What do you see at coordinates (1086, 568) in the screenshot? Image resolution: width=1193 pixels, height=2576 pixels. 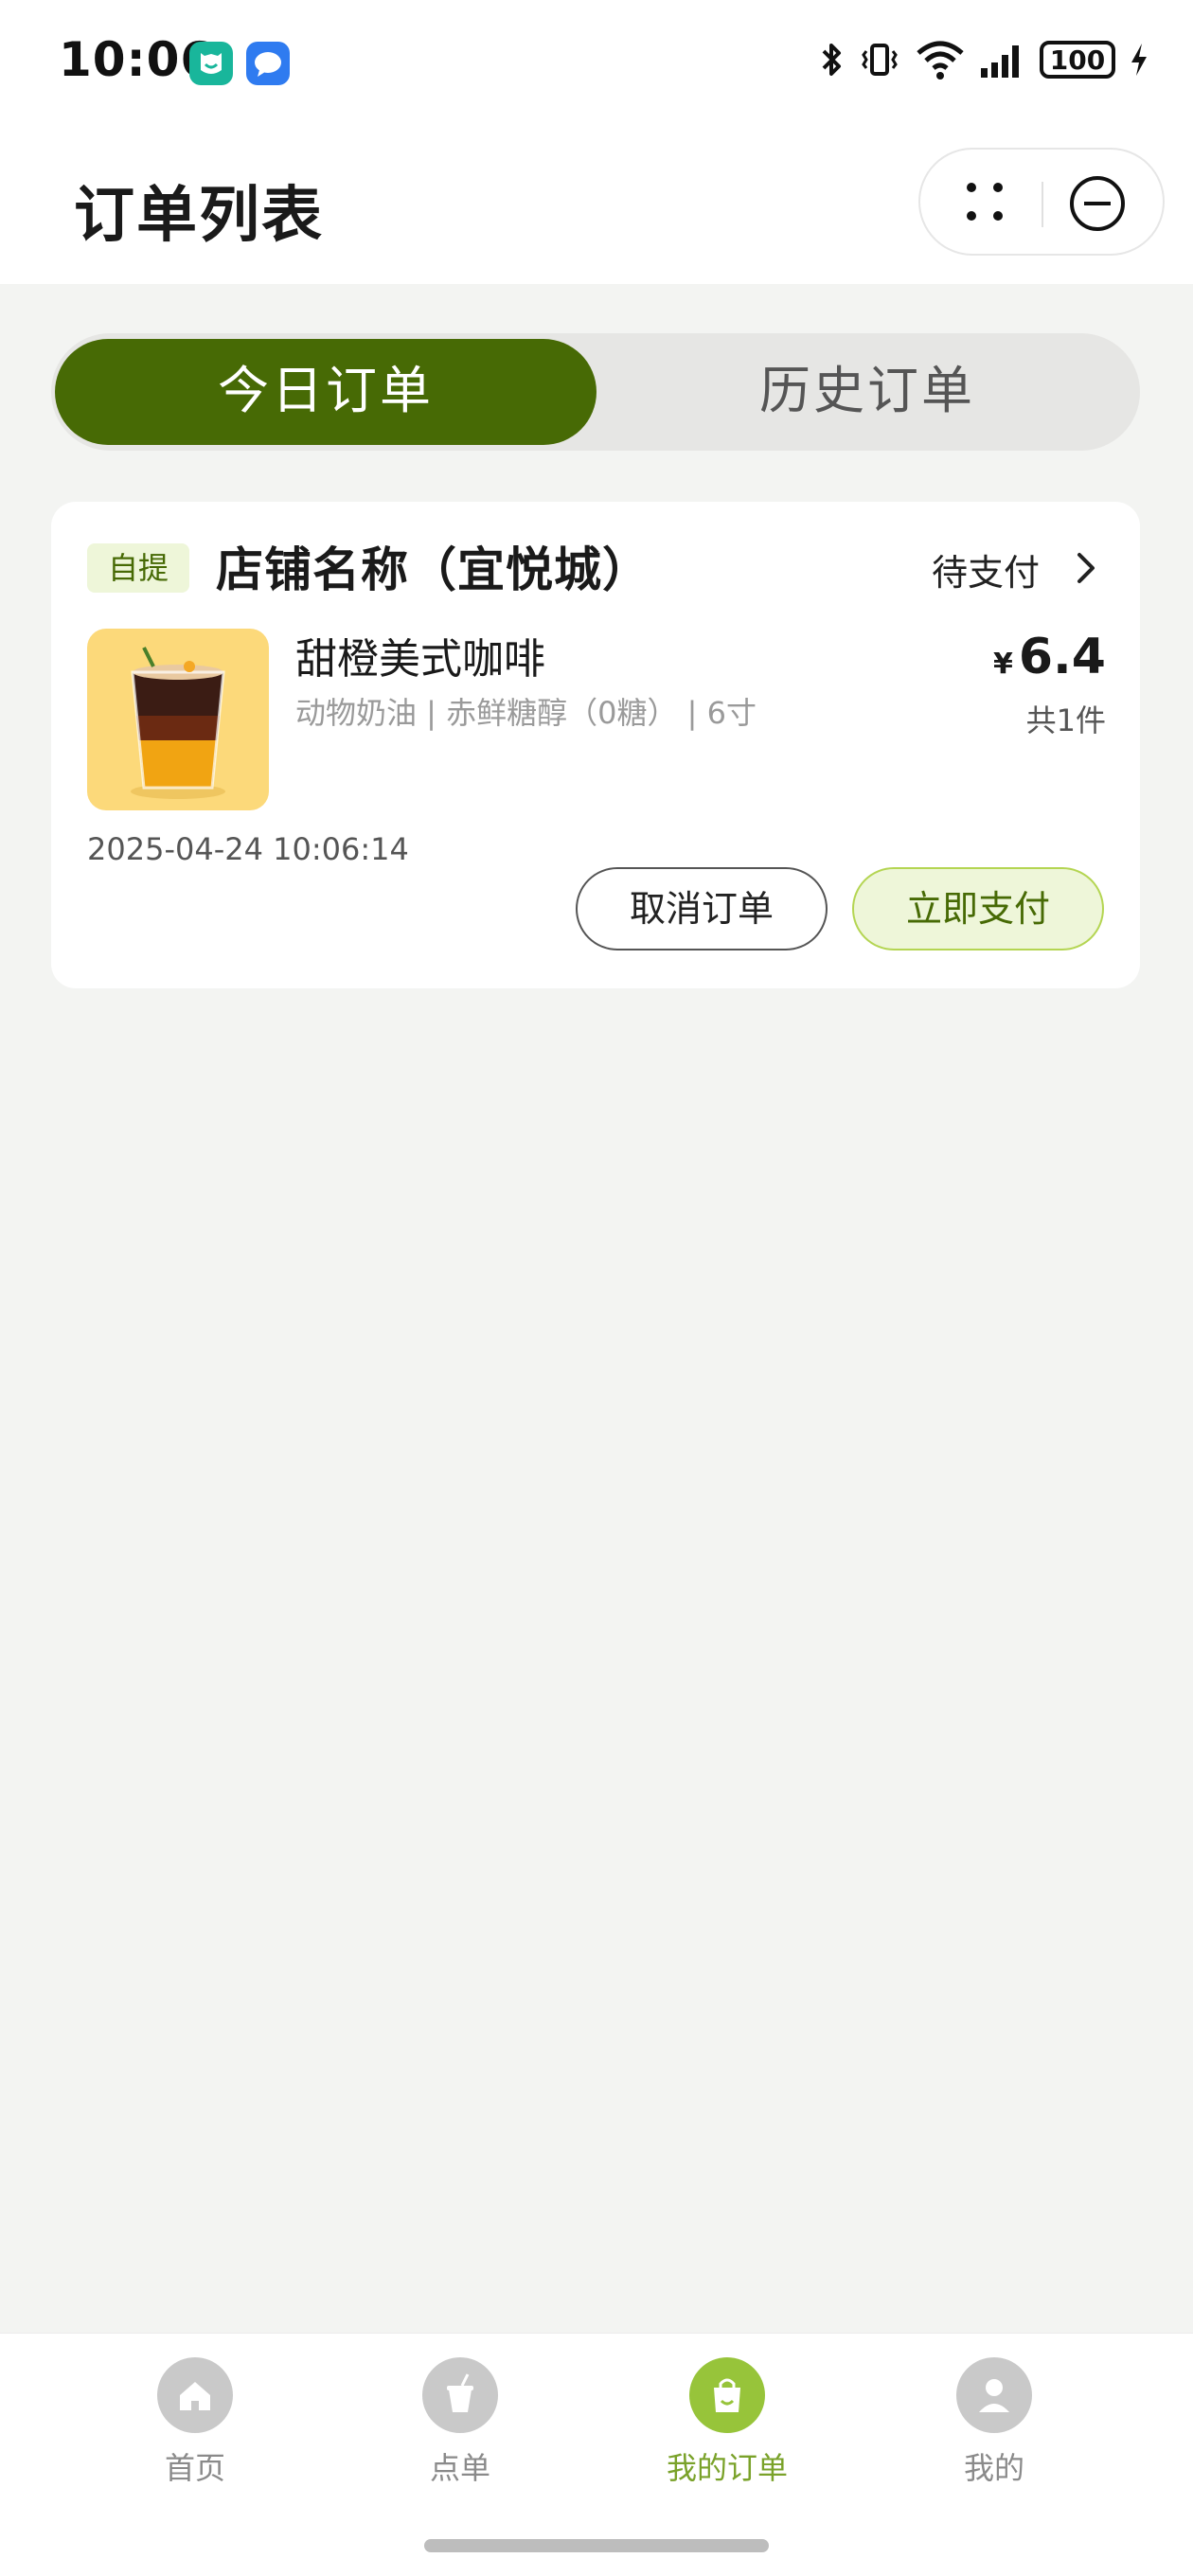 I see `chevron-right-icon` at bounding box center [1086, 568].